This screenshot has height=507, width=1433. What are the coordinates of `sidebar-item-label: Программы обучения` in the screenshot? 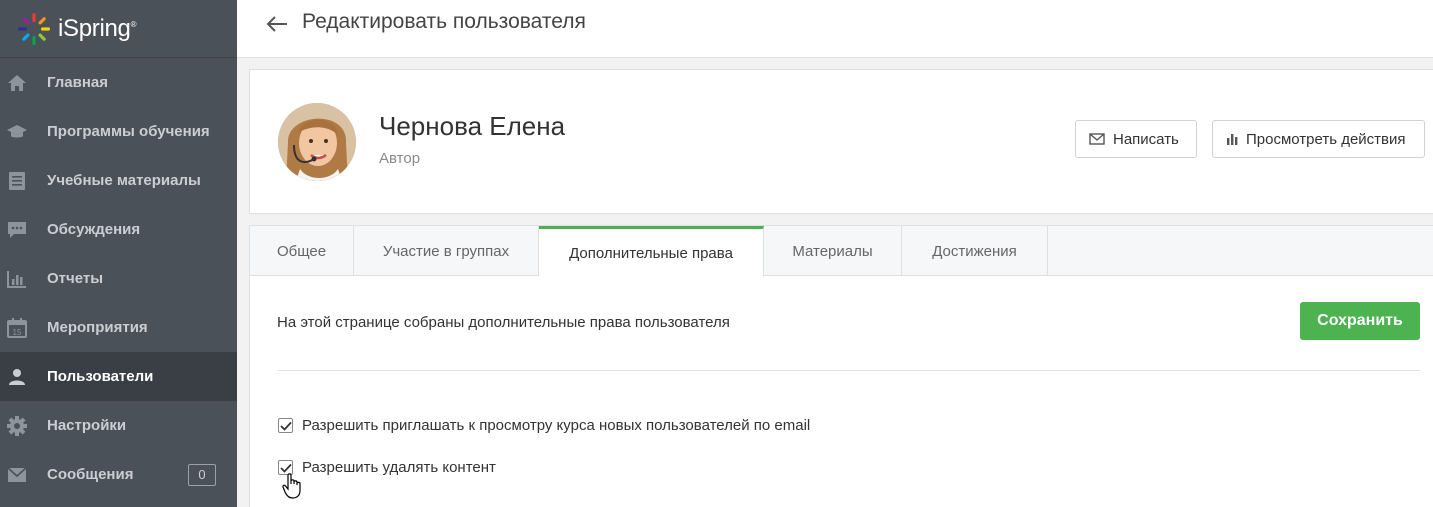 It's located at (128, 131).